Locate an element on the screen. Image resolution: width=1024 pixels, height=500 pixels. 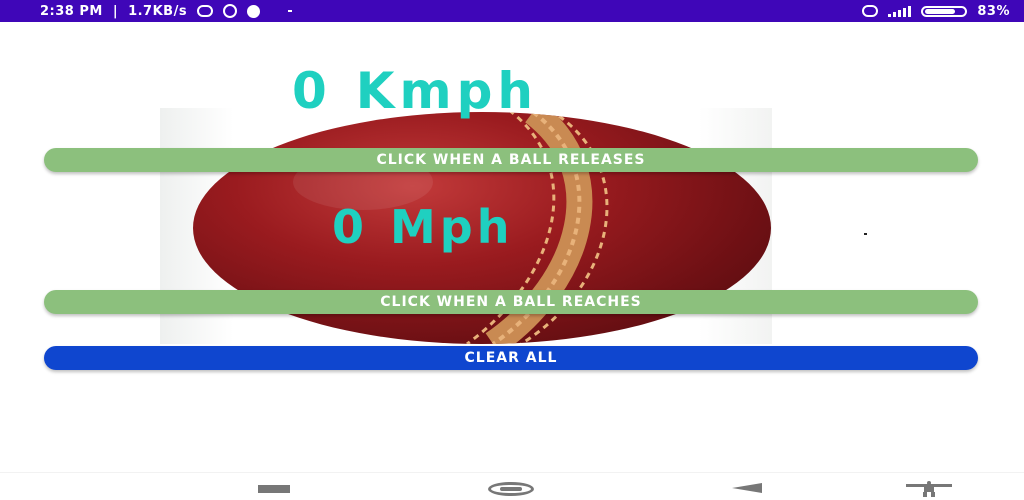
status-left: 2:38 PM | 1.7KB/s is located at coordinates (166, 11).